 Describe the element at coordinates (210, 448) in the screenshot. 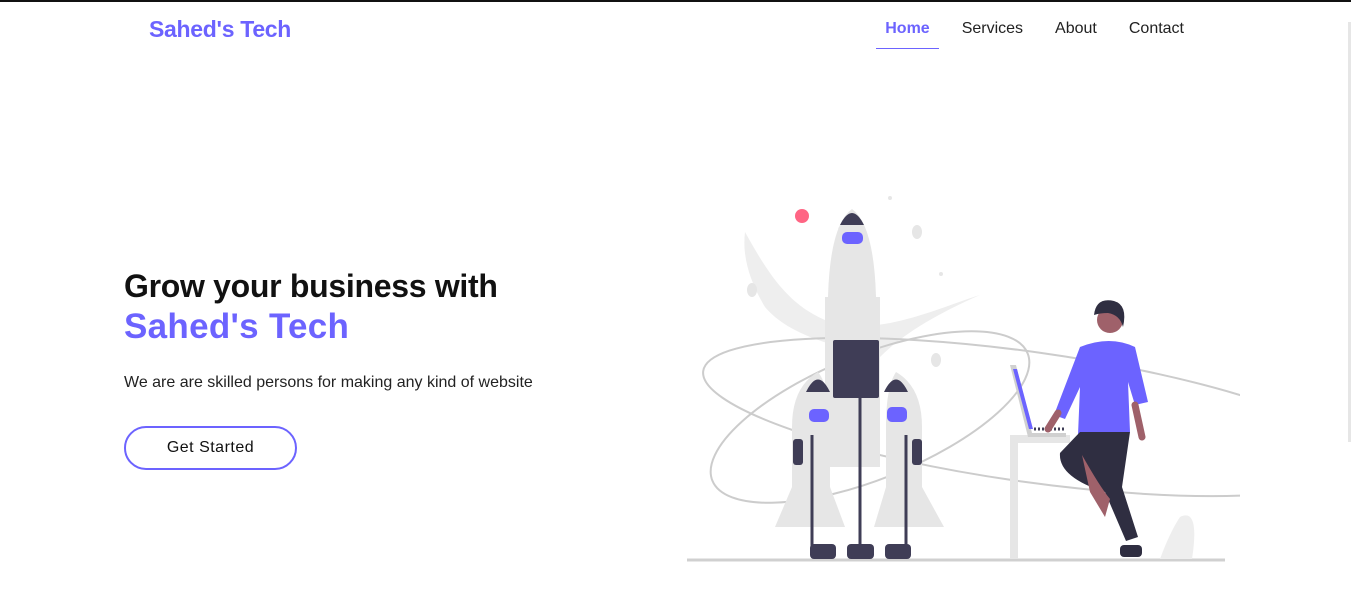

I see `get-started-button: Get Started` at that location.